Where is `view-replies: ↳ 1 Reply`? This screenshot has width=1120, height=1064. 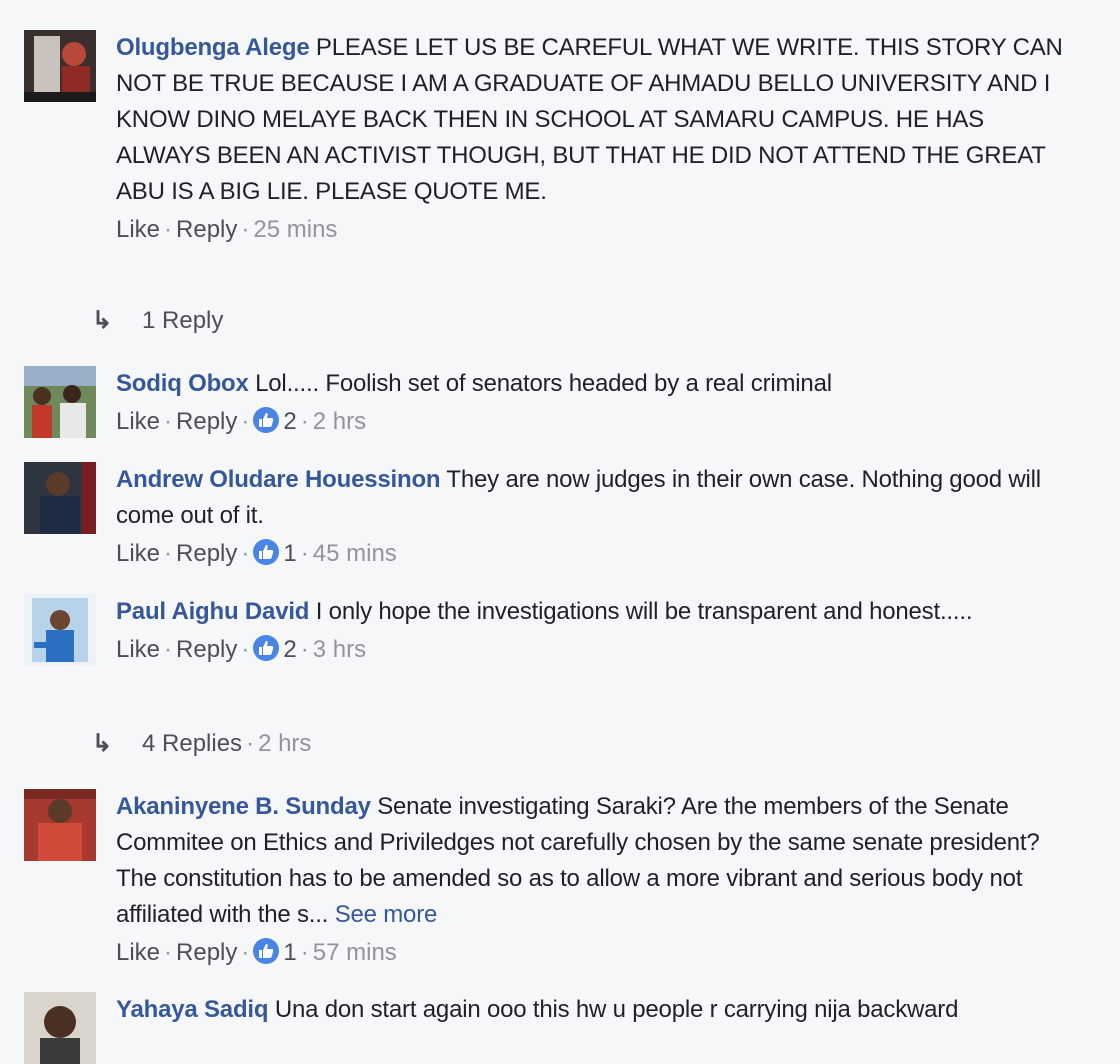 view-replies: ↳ 1 Reply is located at coordinates (157, 321).